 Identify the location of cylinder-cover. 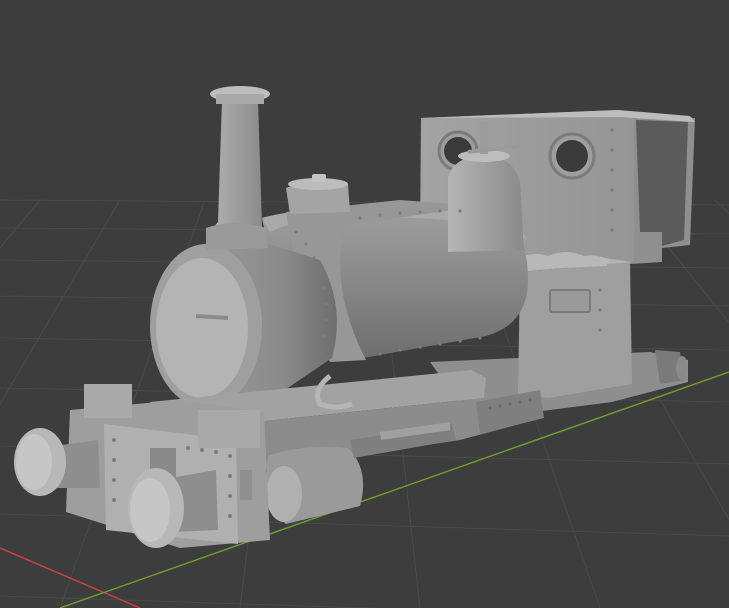
(284, 494).